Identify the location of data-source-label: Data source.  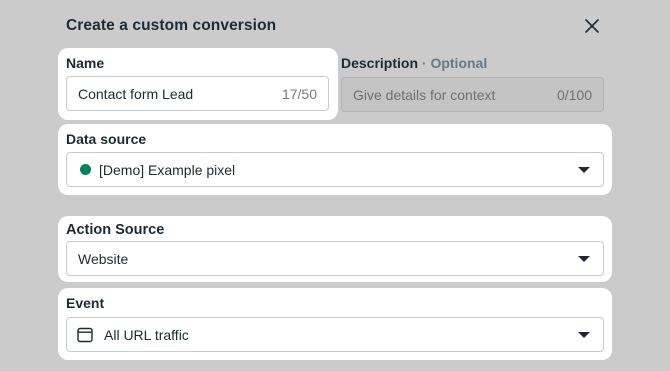
(106, 139).